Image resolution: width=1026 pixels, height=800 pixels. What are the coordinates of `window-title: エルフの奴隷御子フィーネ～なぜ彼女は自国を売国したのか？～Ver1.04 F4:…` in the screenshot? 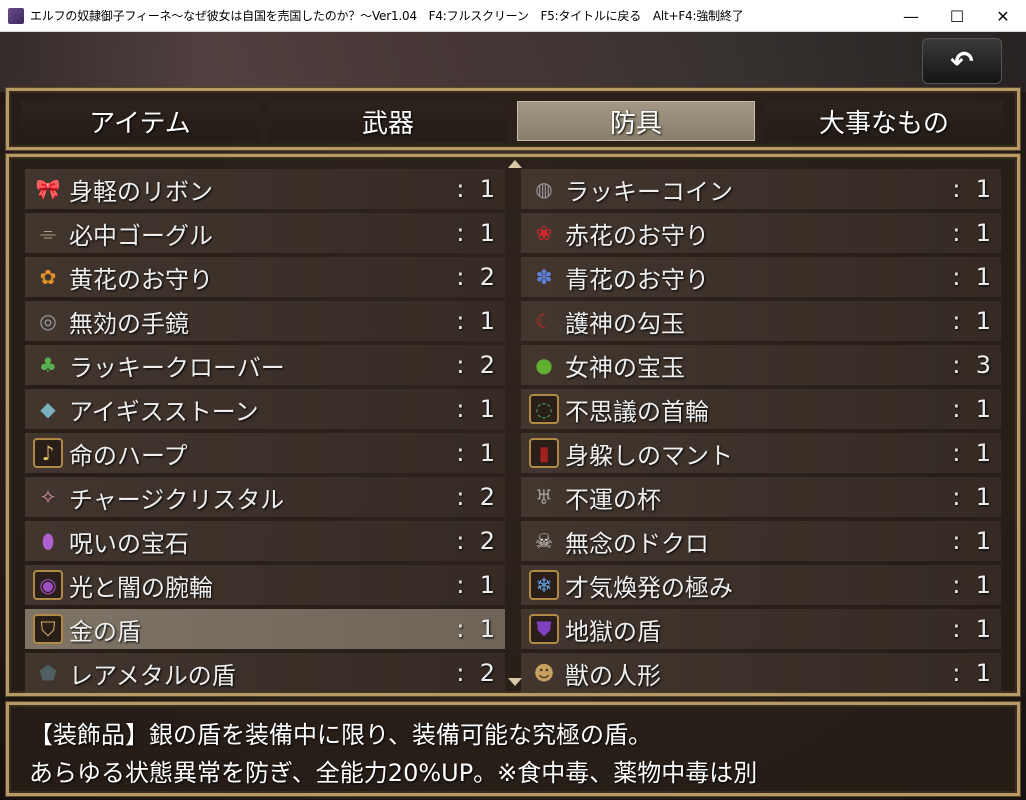 It's located at (387, 16).